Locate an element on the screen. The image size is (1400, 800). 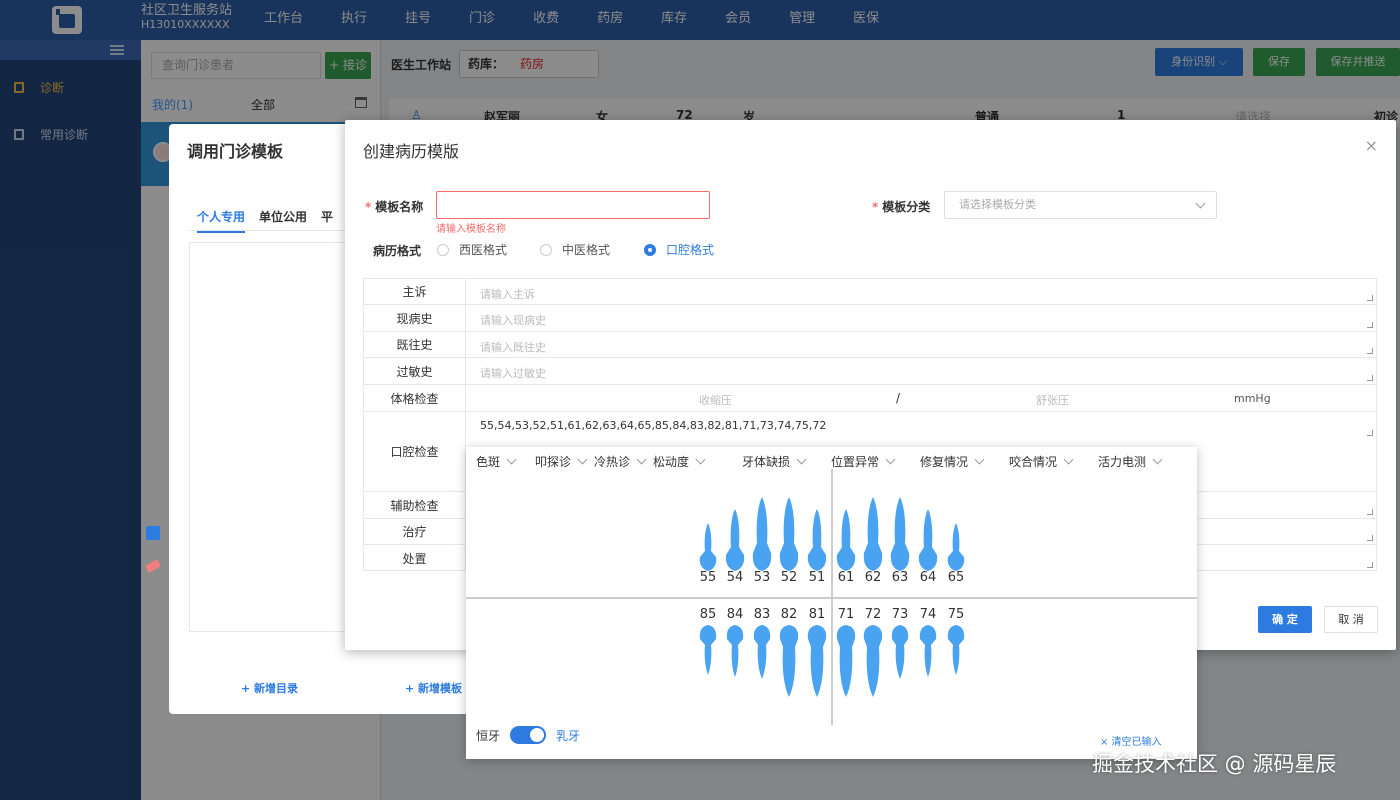
format-label: 口腔格式 is located at coordinates (690, 250).